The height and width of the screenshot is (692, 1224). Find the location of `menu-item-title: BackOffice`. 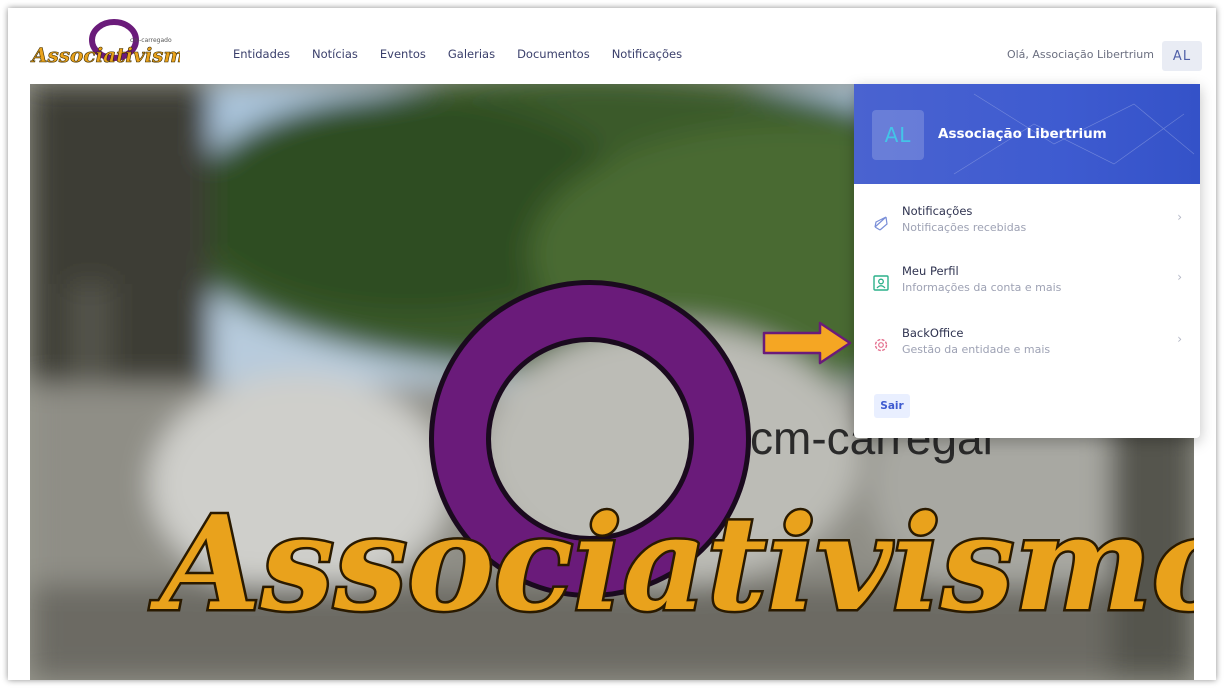

menu-item-title: BackOffice is located at coordinates (933, 333).